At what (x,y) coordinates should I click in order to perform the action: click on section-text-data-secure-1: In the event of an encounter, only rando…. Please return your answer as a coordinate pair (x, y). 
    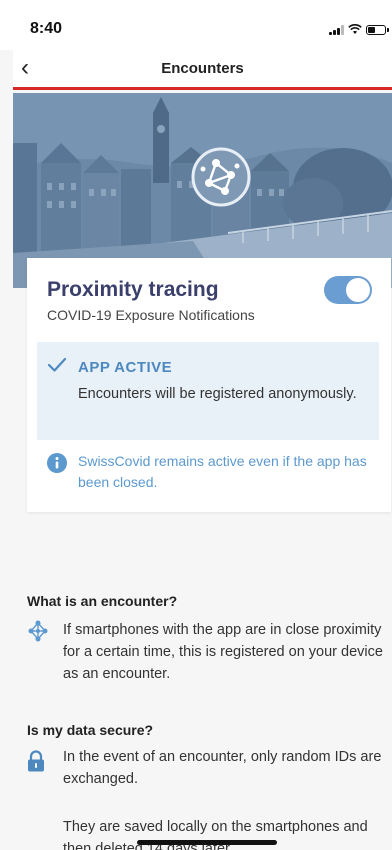
    Looking at the image, I should click on (222, 768).